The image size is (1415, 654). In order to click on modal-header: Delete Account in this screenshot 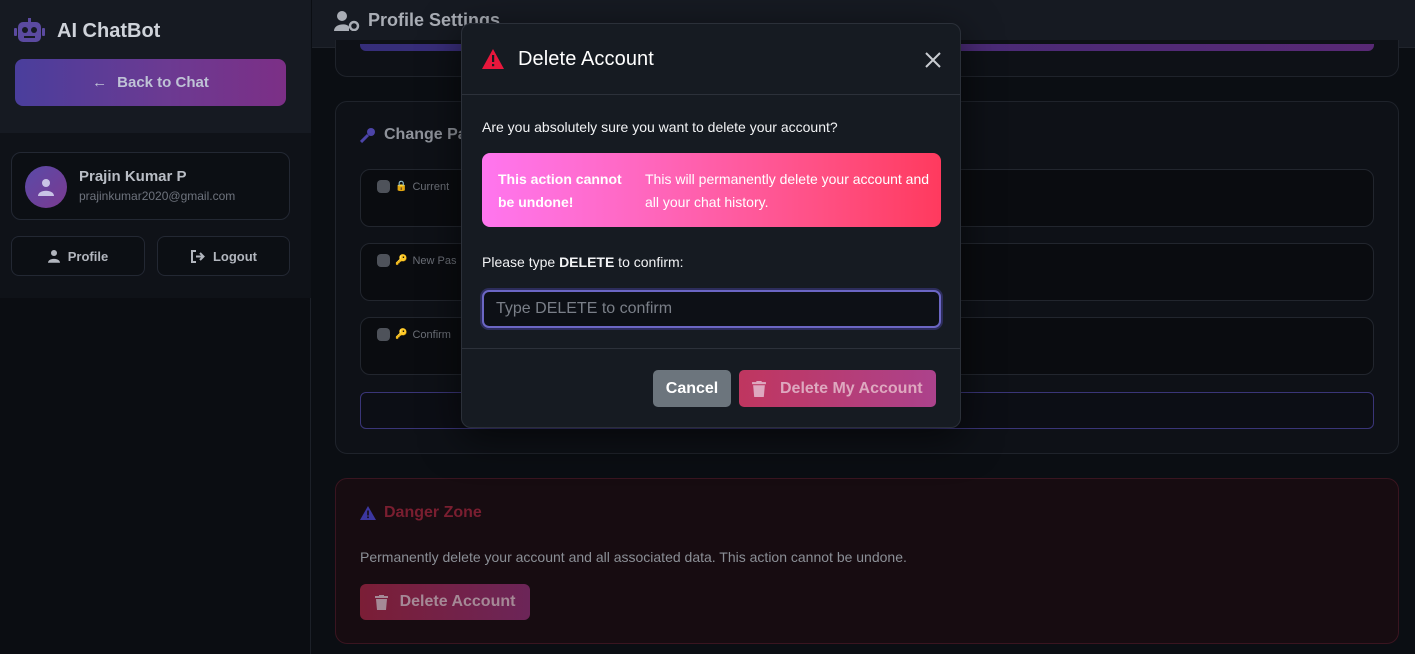, I will do `click(711, 59)`.